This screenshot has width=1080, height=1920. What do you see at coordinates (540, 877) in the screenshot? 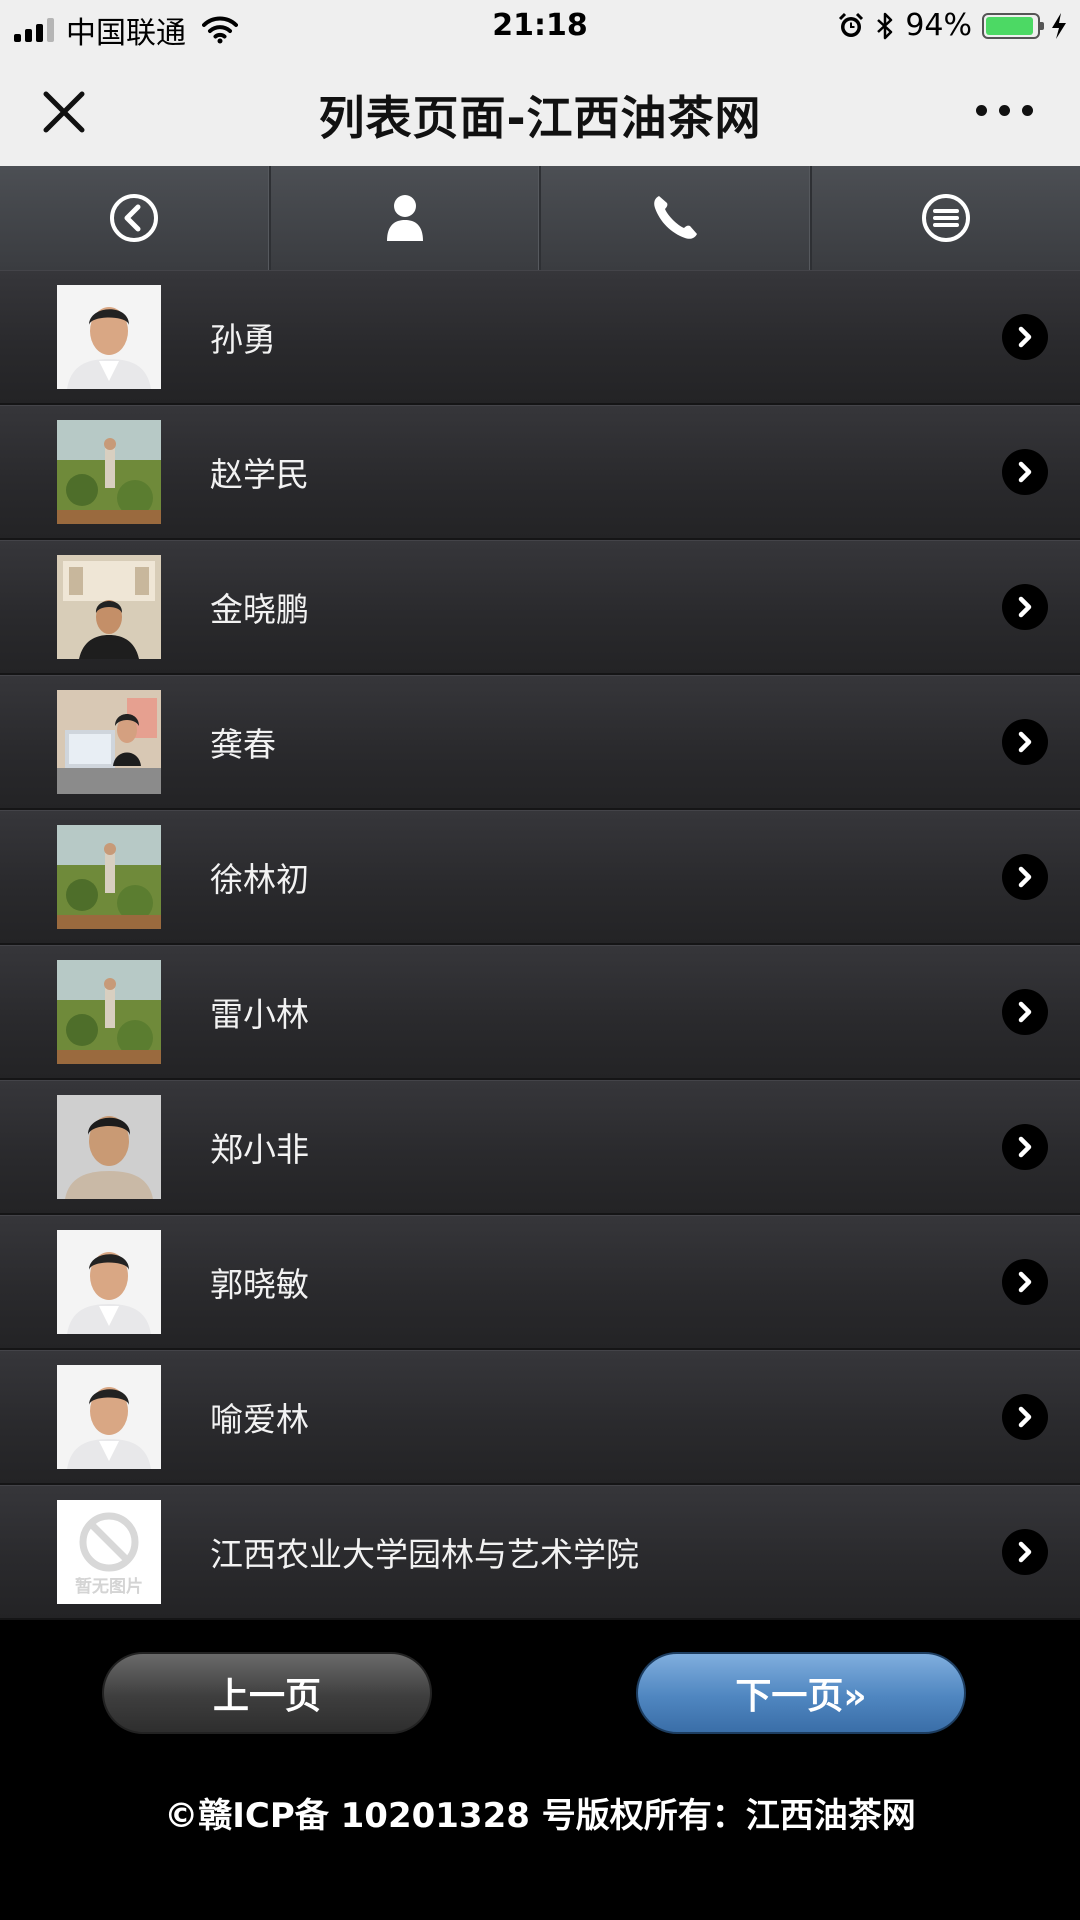
I see `list-item: 徐林初` at bounding box center [540, 877].